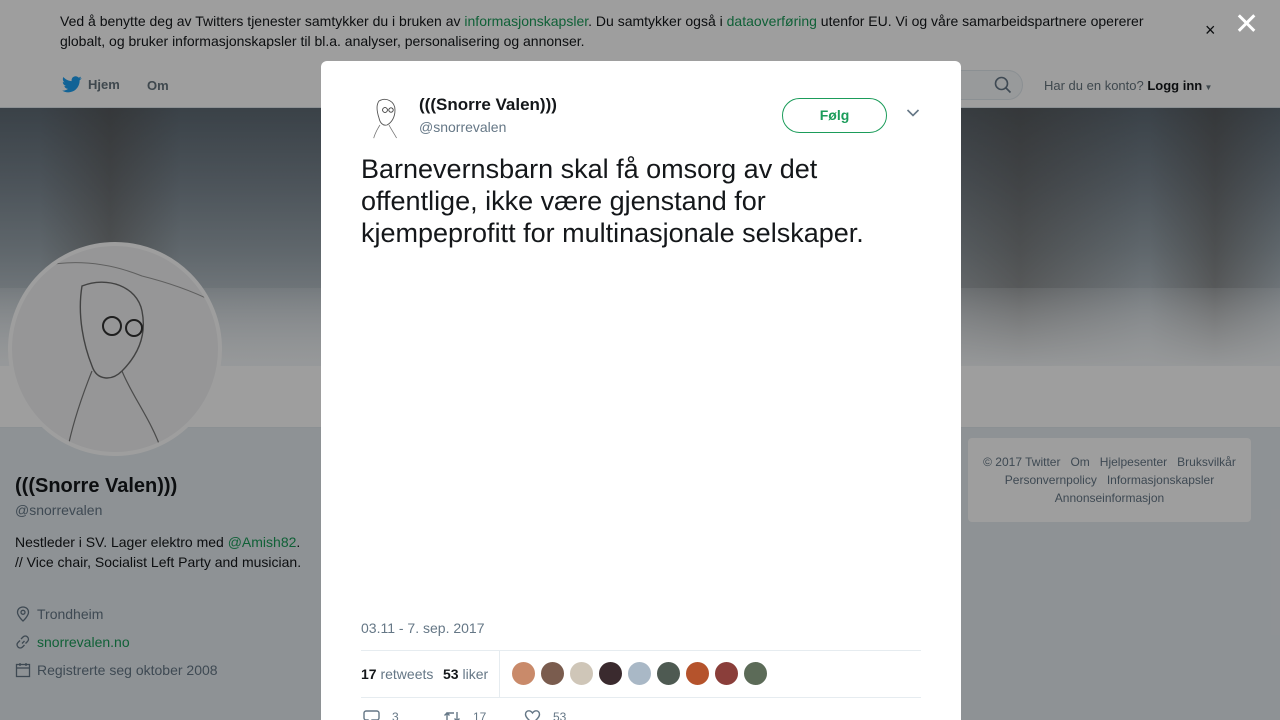 The height and width of the screenshot is (720, 1280). What do you see at coordinates (488, 105) in the screenshot?
I see `tweet-author-name: (((Snorre Valen)))` at bounding box center [488, 105].